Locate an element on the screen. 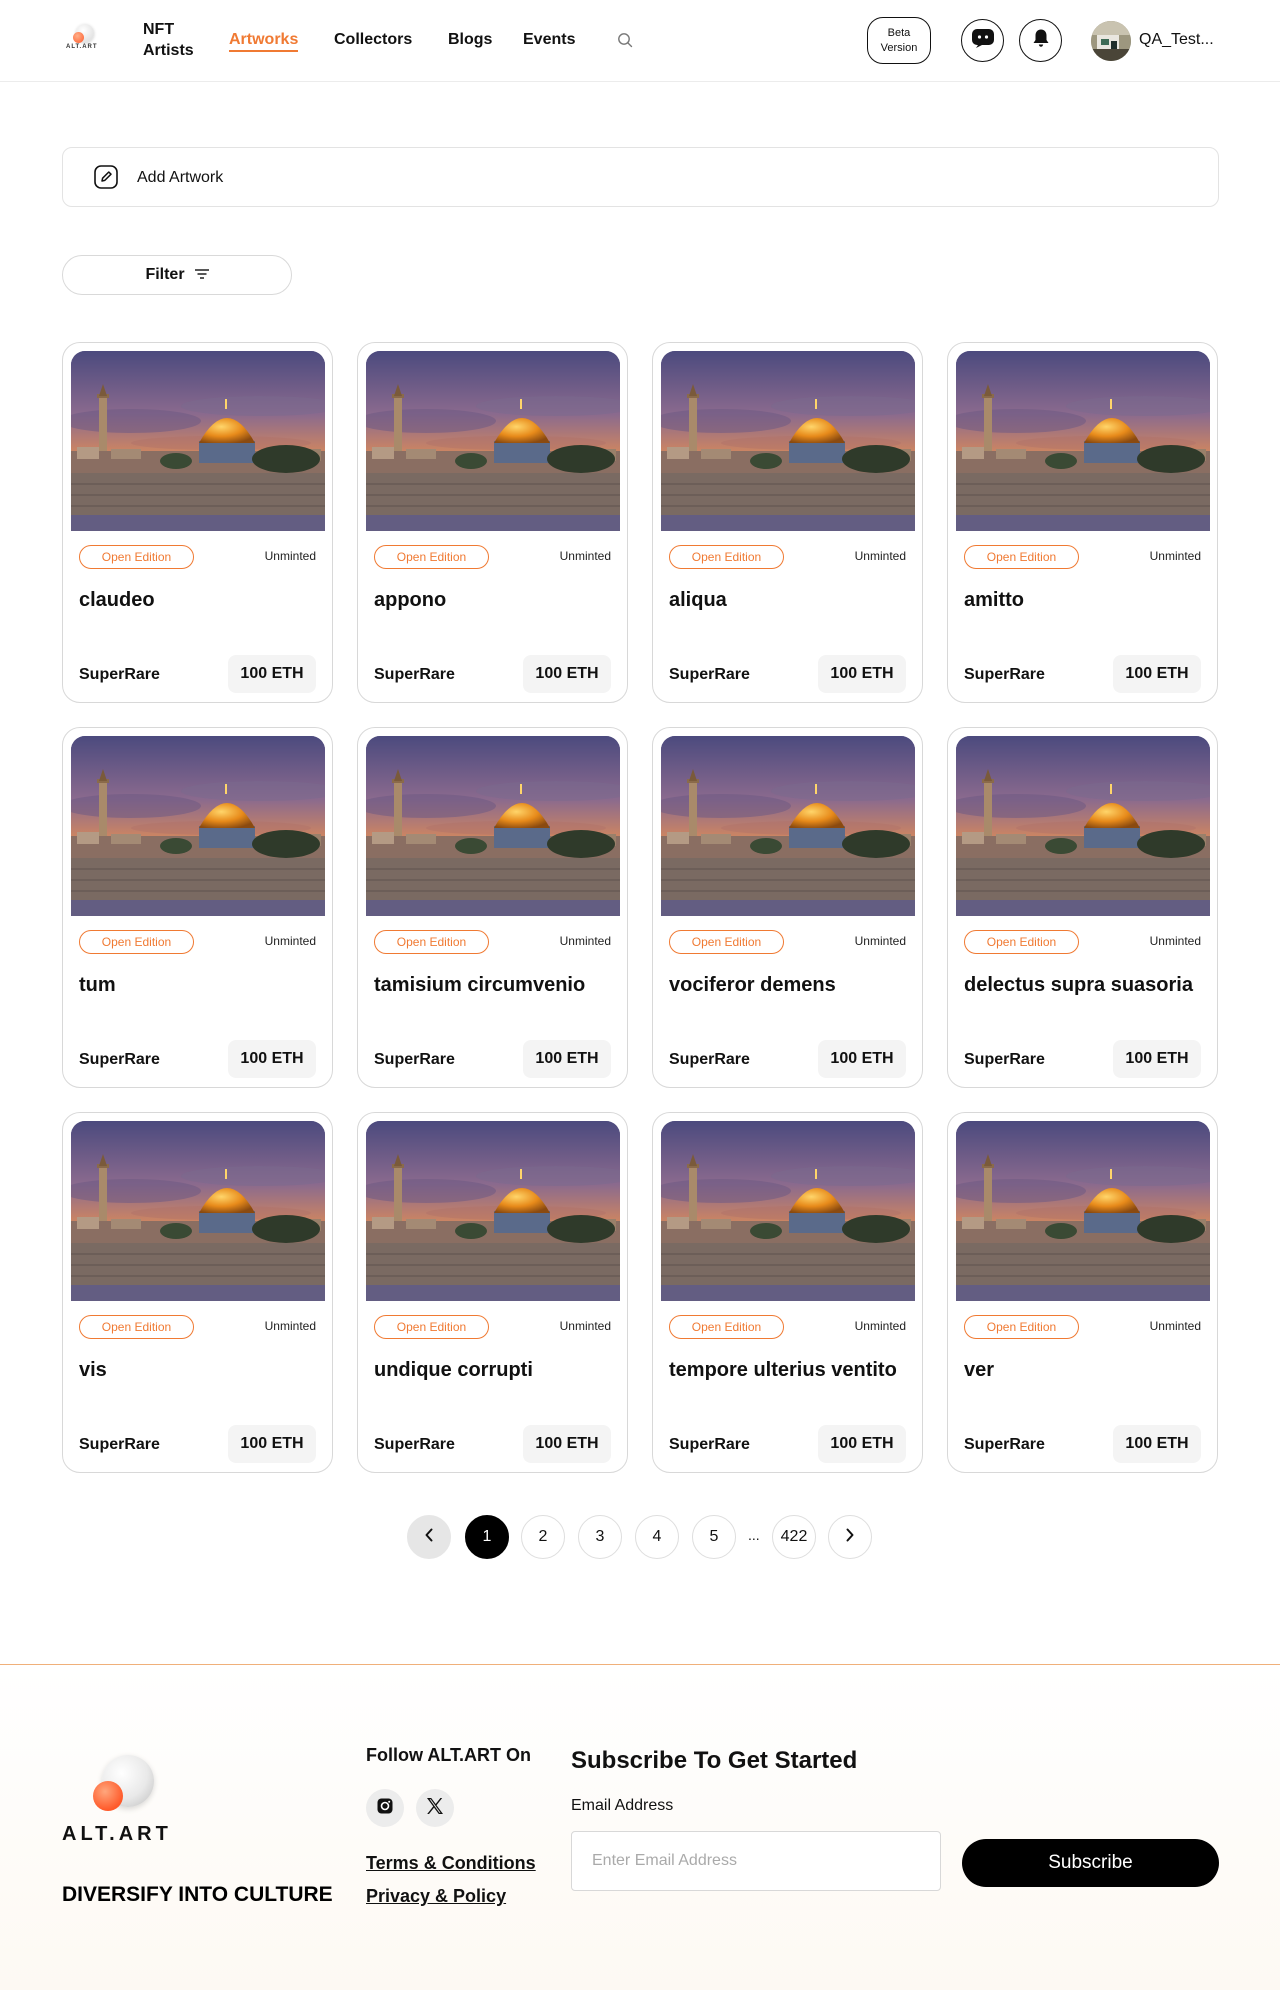 The width and height of the screenshot is (1280, 1990). subscribe-button: Subscribe is located at coordinates (1090, 1863).